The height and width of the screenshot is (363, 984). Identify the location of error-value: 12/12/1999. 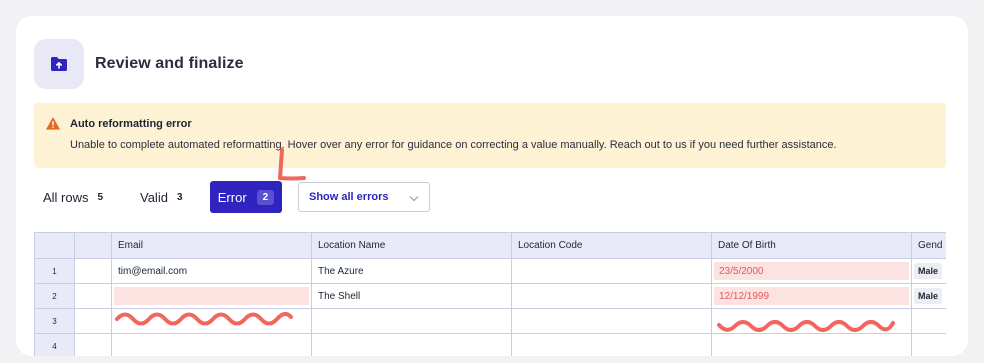
(811, 296).